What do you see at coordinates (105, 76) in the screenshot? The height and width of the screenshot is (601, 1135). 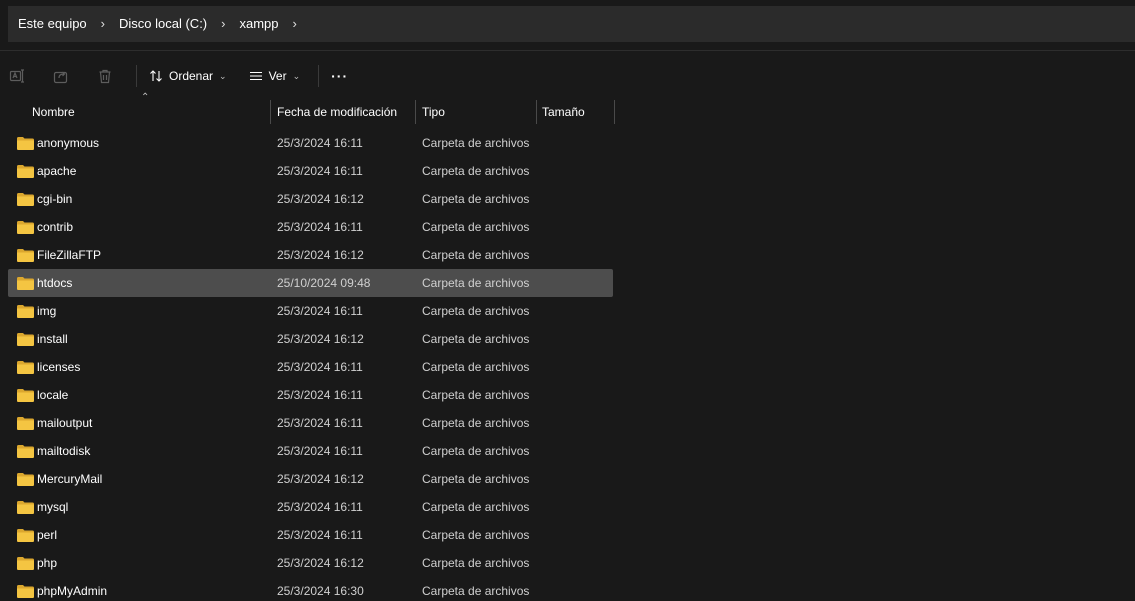 I see `delete-icon` at bounding box center [105, 76].